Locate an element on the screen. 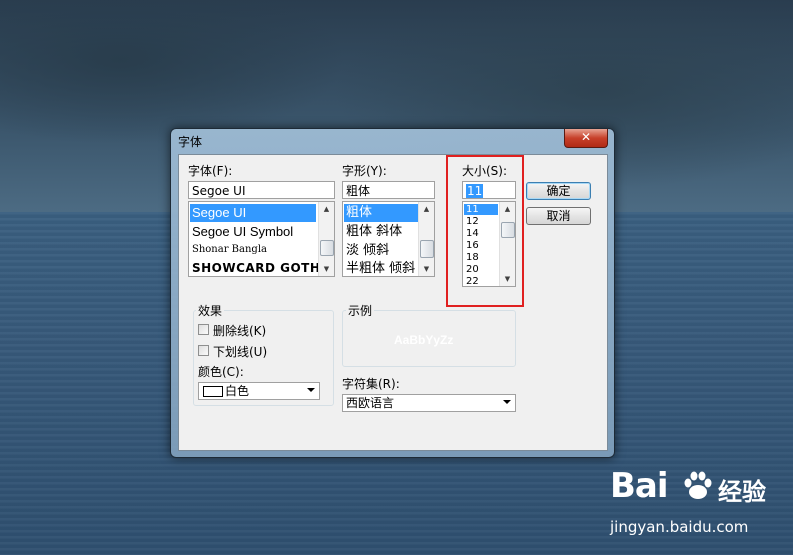 The image size is (793, 555). sample-preview-text: AaBbYyZz is located at coordinates (424, 340).